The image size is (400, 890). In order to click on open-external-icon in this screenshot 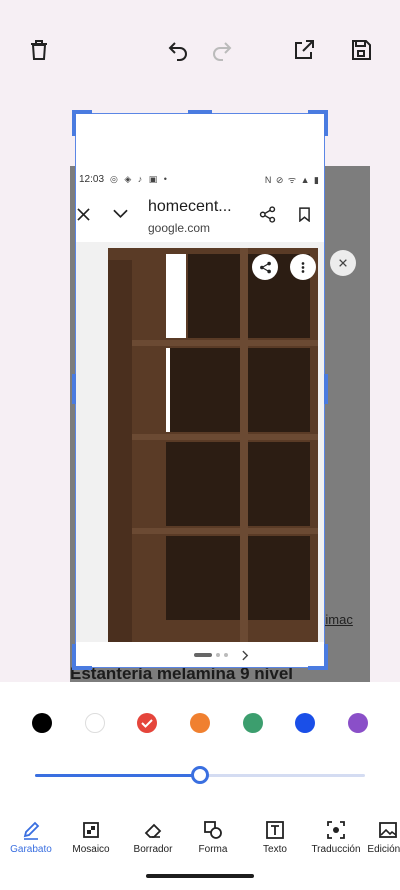, I will do `click(304, 50)`.